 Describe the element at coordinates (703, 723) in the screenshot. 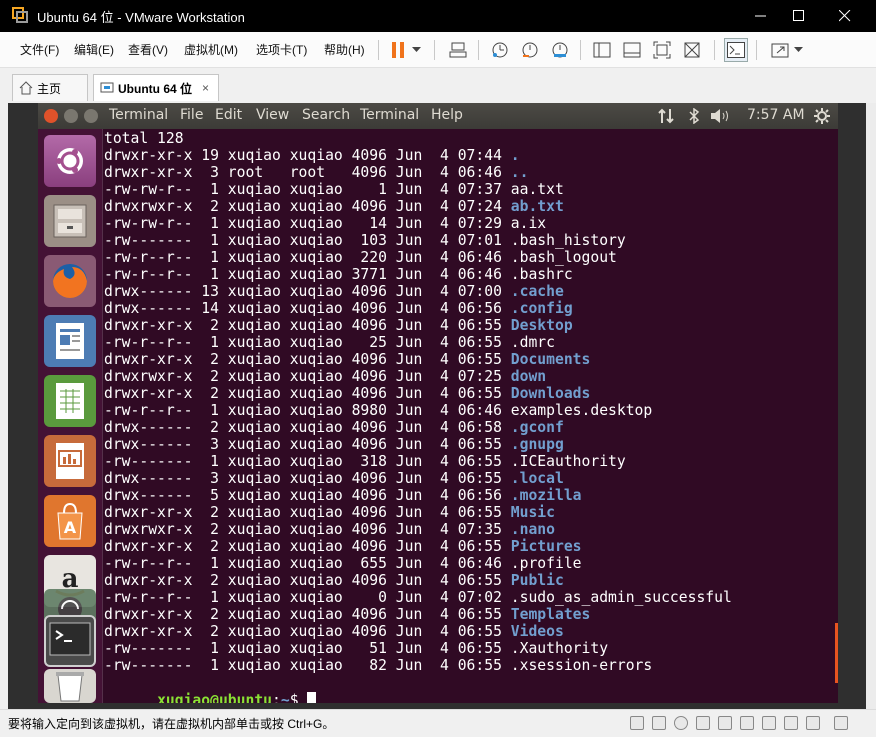

I see `device-usb-icon` at that location.